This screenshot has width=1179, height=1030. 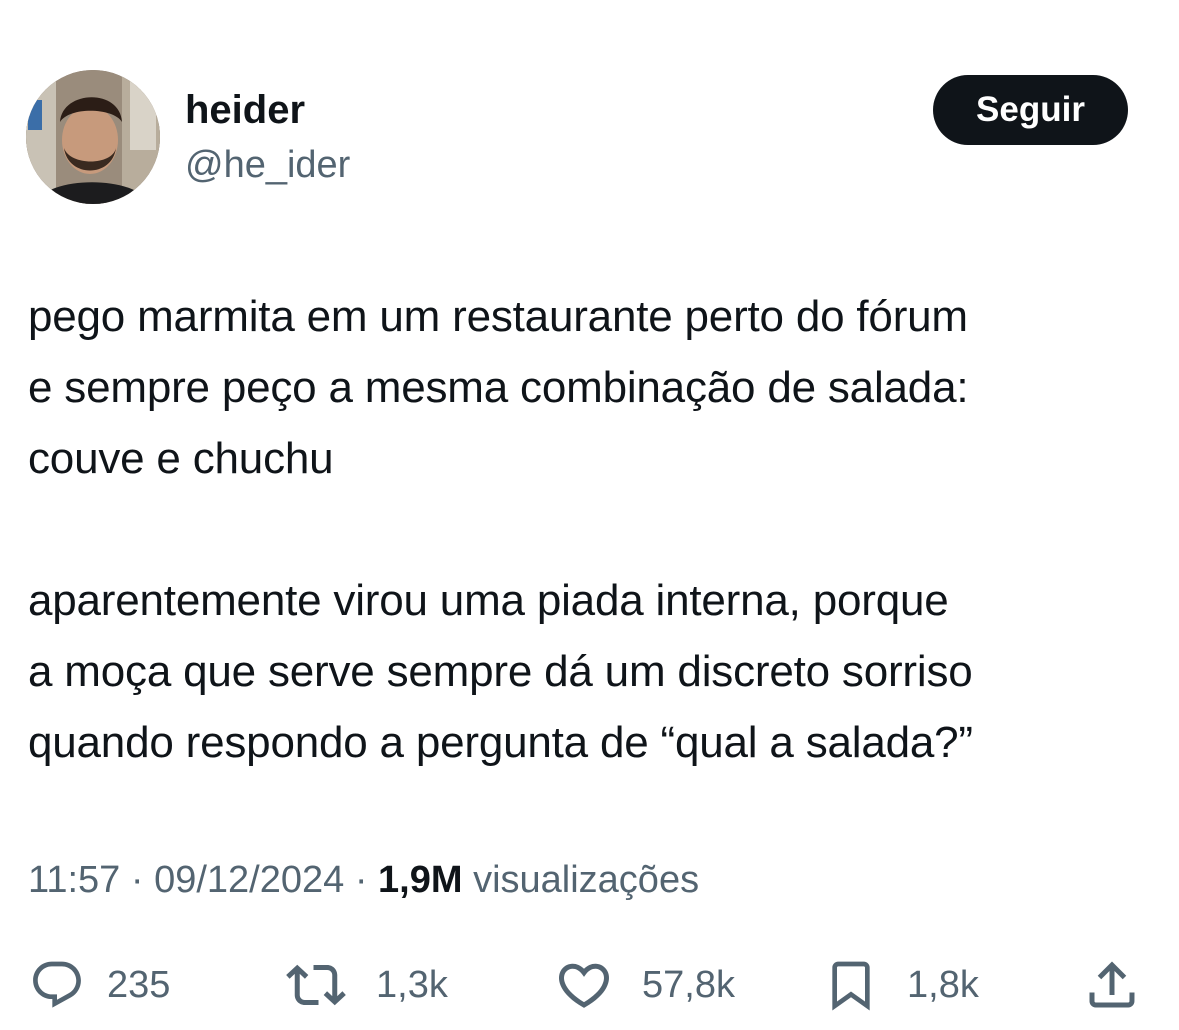 I want to click on action-bar: 235 1,3k 57,8k 1,8k, so click(x=589, y=985).